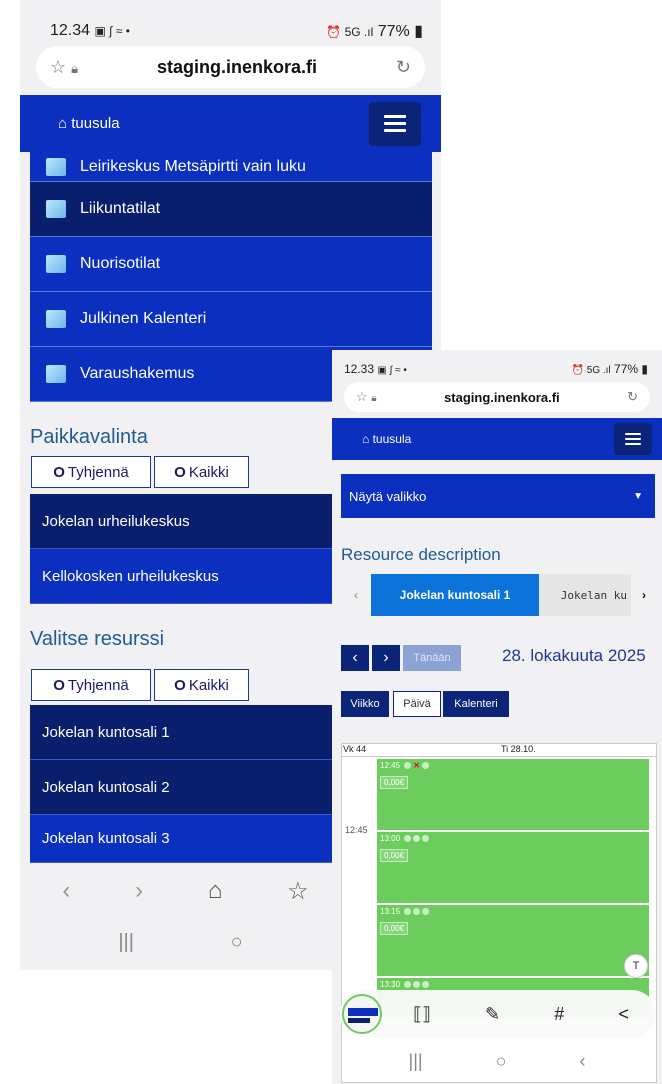 The height and width of the screenshot is (1084, 662). I want to click on date-title: 28. lokakuuta 2025, so click(574, 655).